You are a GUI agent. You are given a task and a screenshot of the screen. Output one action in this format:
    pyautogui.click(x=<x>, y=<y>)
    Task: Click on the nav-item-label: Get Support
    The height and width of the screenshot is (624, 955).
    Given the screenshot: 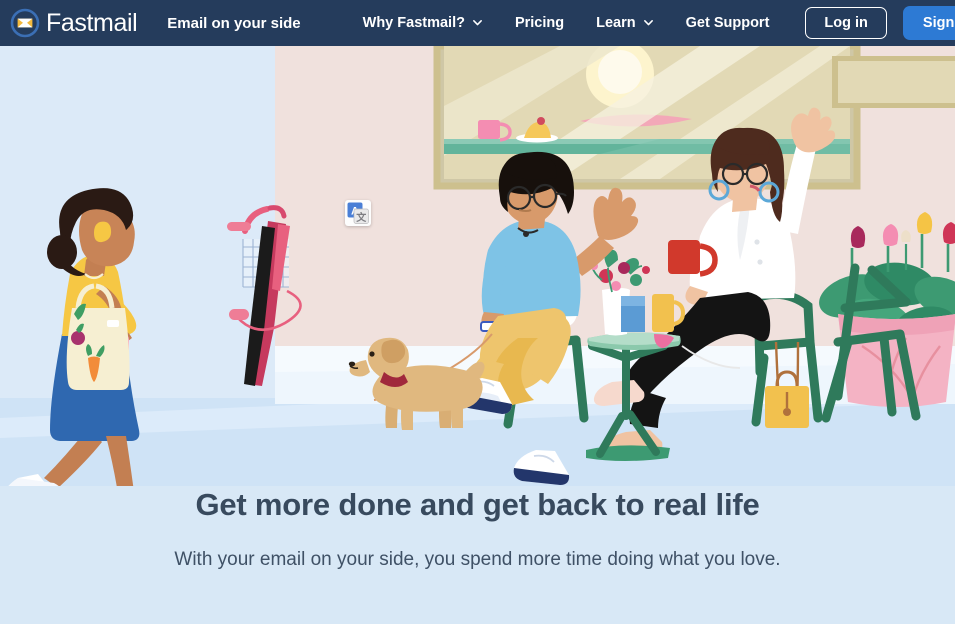 What is the action you would take?
    pyautogui.click(x=727, y=23)
    